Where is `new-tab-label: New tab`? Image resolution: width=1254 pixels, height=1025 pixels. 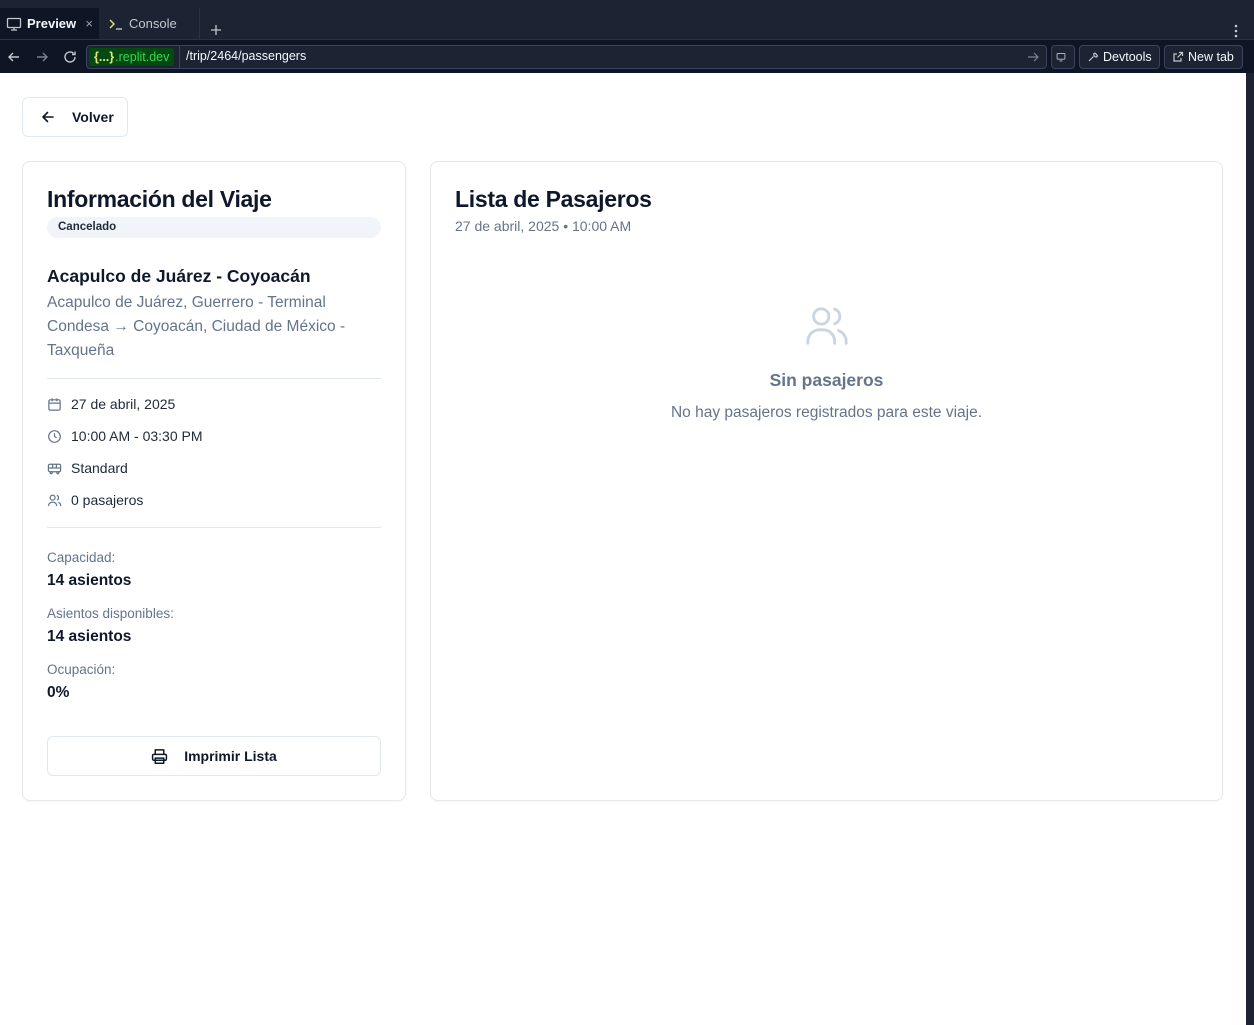 new-tab-label: New tab is located at coordinates (1211, 57).